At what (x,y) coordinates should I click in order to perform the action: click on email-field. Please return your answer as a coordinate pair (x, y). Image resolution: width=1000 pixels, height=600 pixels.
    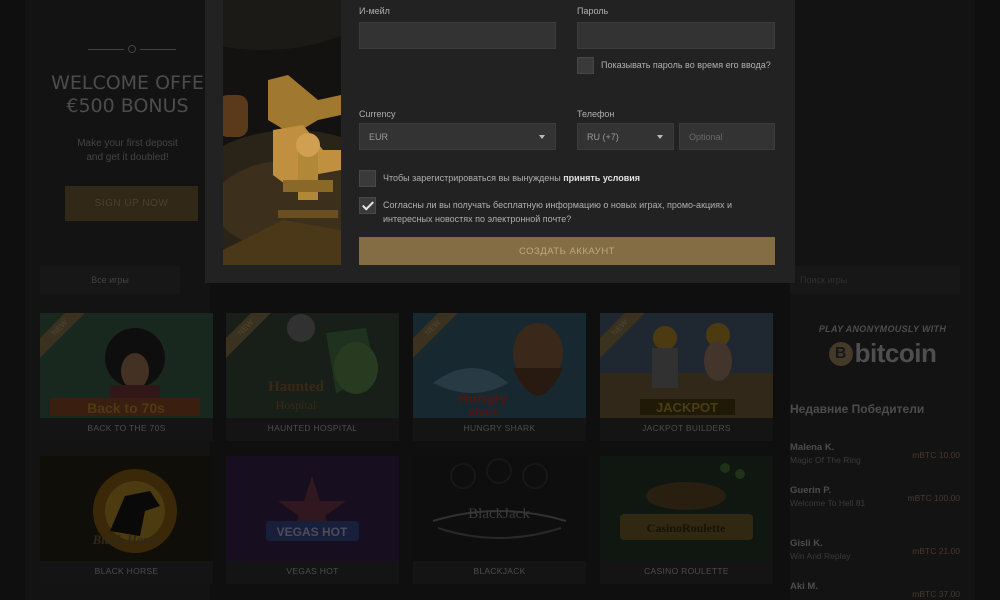
    Looking at the image, I should click on (457, 35).